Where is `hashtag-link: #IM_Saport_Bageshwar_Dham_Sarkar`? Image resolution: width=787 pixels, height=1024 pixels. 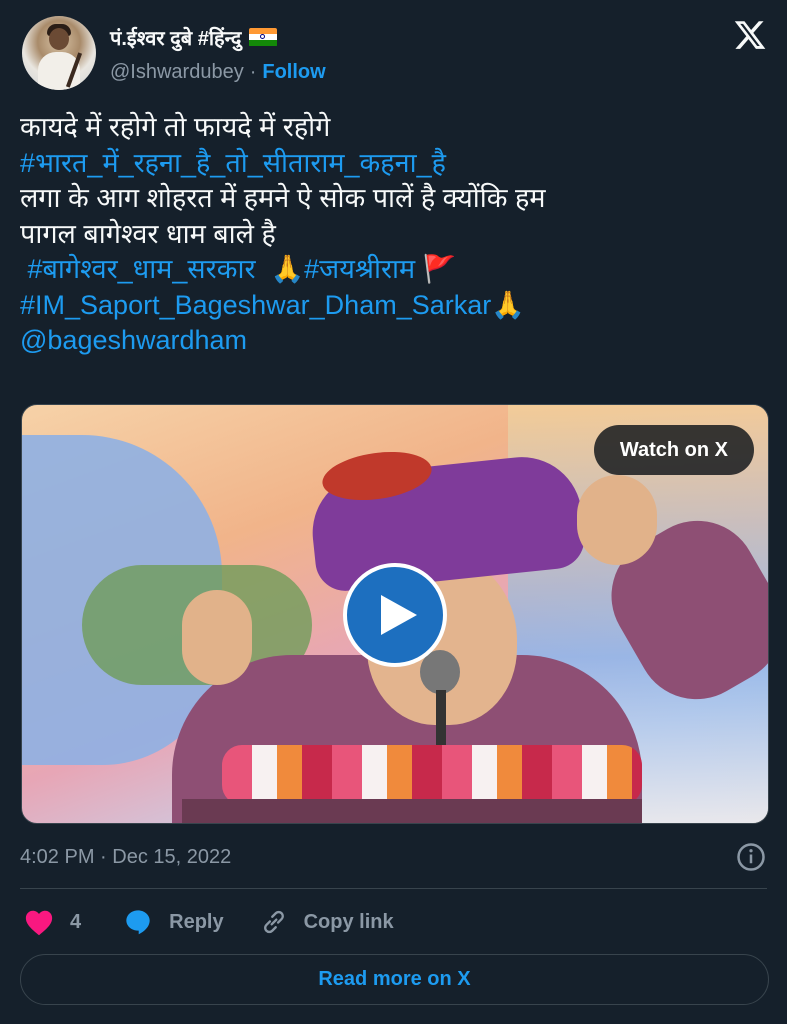 hashtag-link: #IM_Saport_Bageshwar_Dham_Sarkar is located at coordinates (255, 305).